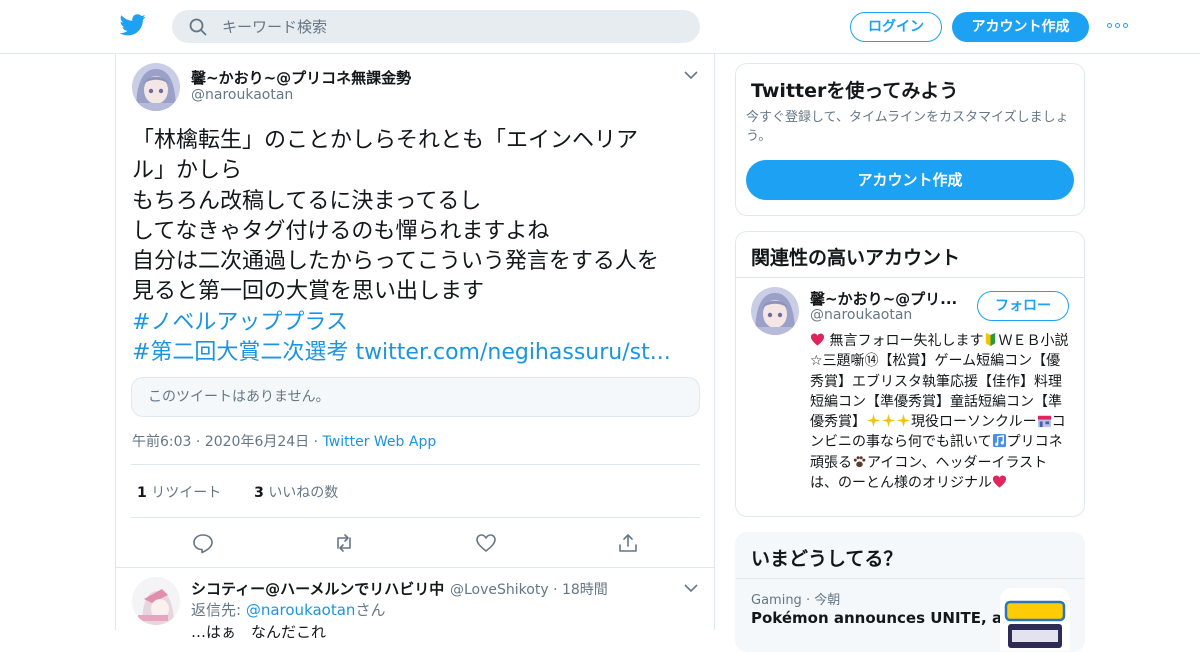 This screenshot has height=652, width=1200. Describe the element at coordinates (257, 442) in the screenshot. I see `tweet-date: 2020年6月24日` at that location.